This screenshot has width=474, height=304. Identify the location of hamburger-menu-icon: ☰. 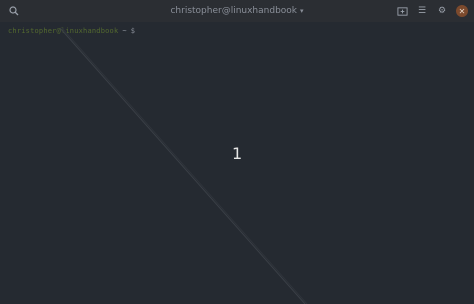
(422, 11).